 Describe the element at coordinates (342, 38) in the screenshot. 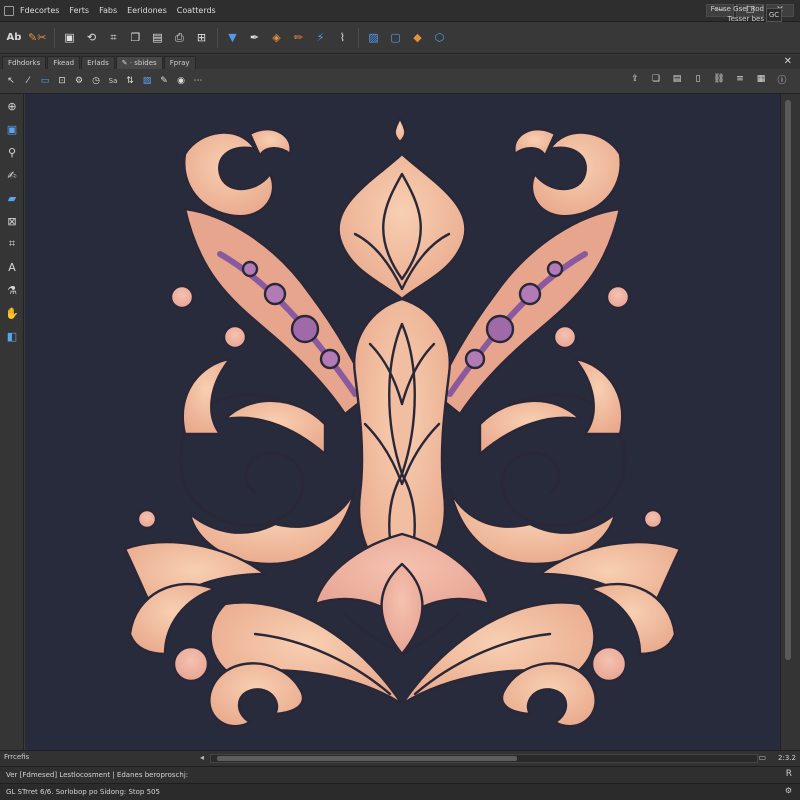

I see `lasso-icon: ⌇` at that location.